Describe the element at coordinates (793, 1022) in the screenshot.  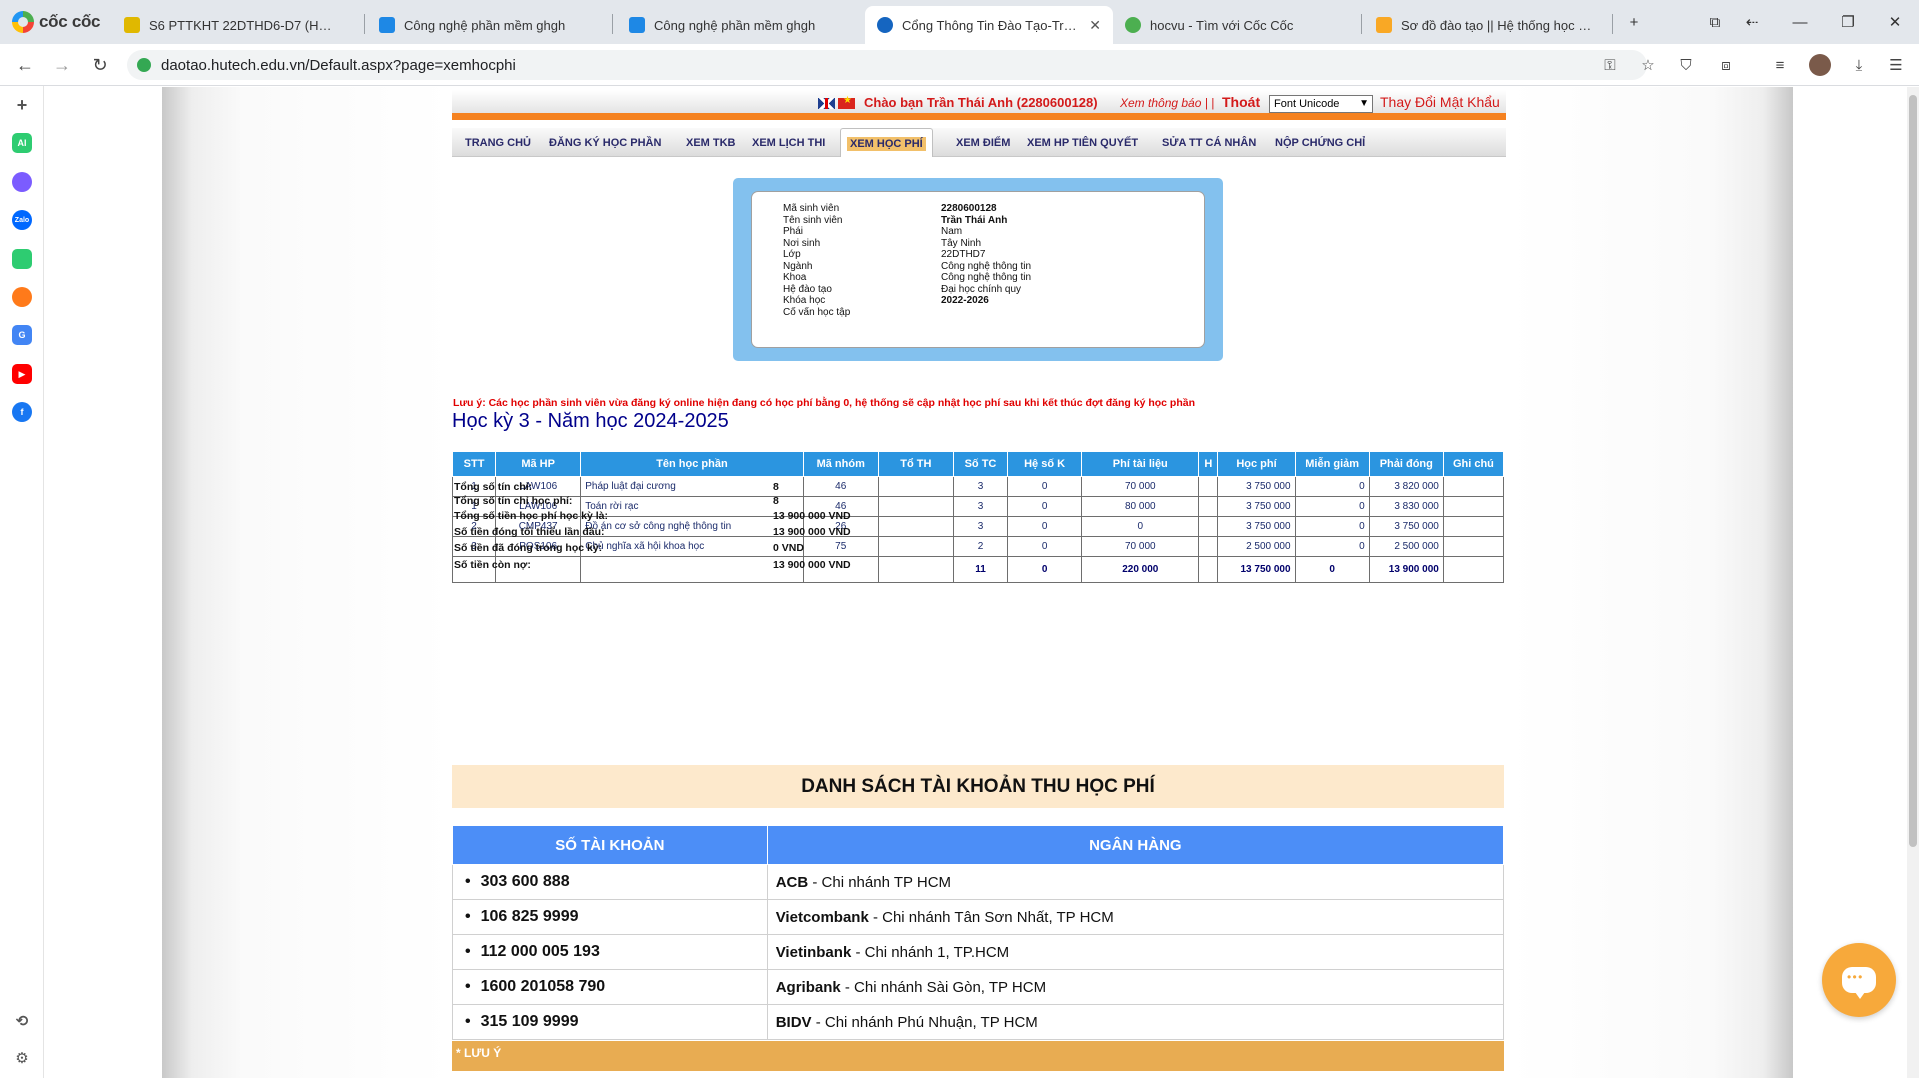
I see `bank-name: BIDV` at that location.